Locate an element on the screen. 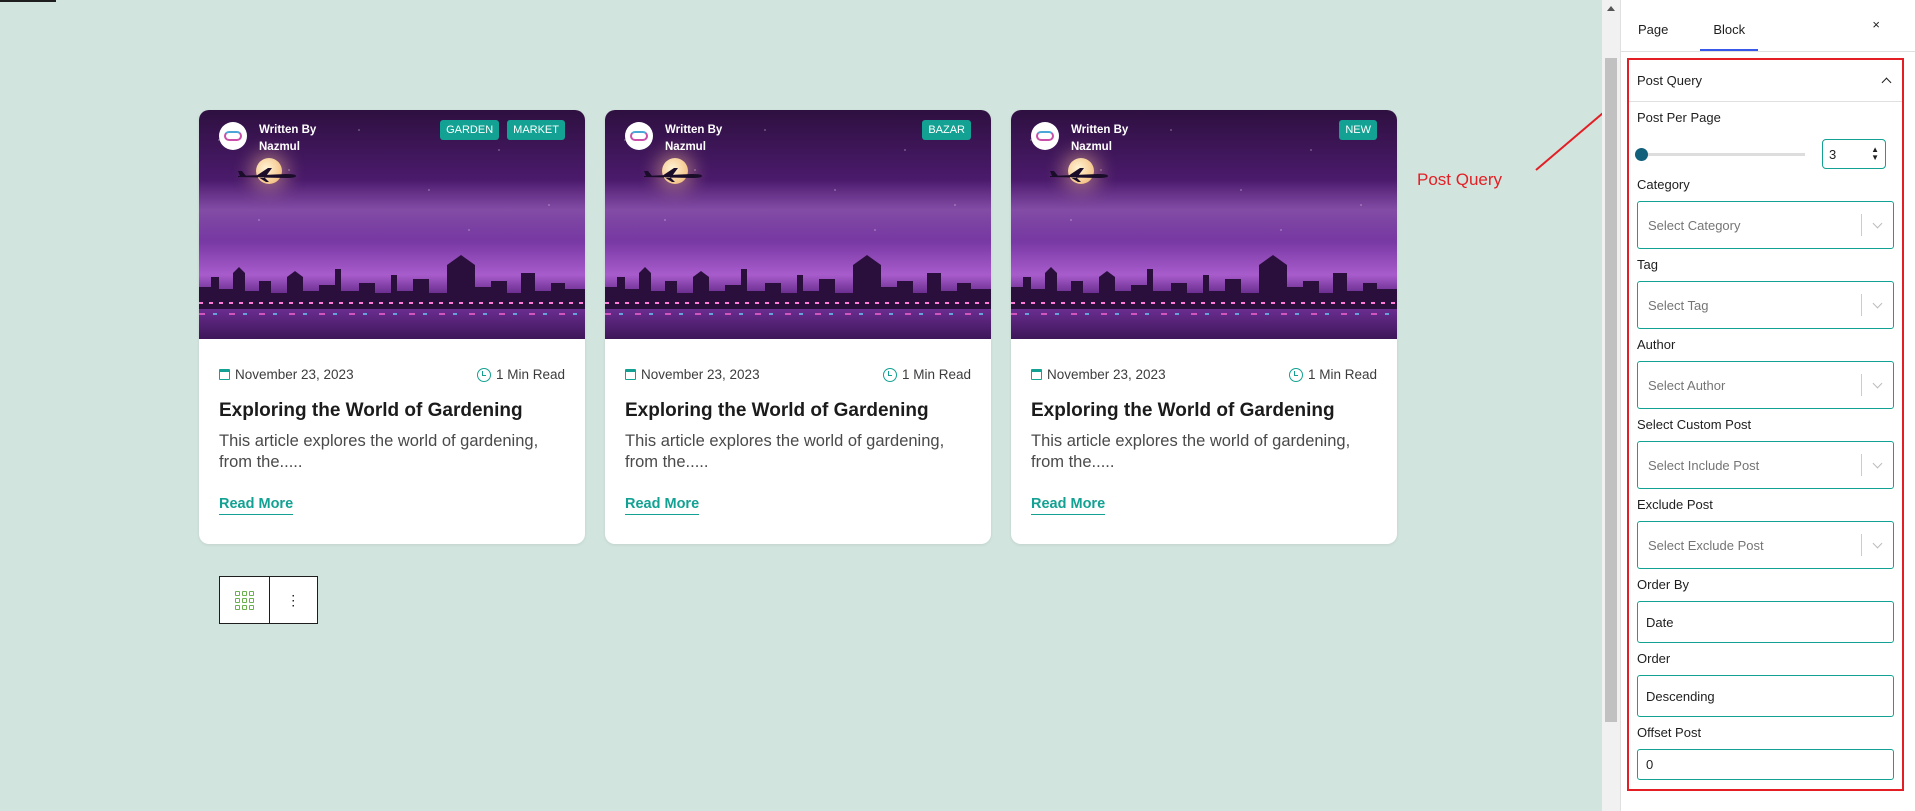 The height and width of the screenshot is (811, 1915). category-label: Category is located at coordinates (1663, 184).